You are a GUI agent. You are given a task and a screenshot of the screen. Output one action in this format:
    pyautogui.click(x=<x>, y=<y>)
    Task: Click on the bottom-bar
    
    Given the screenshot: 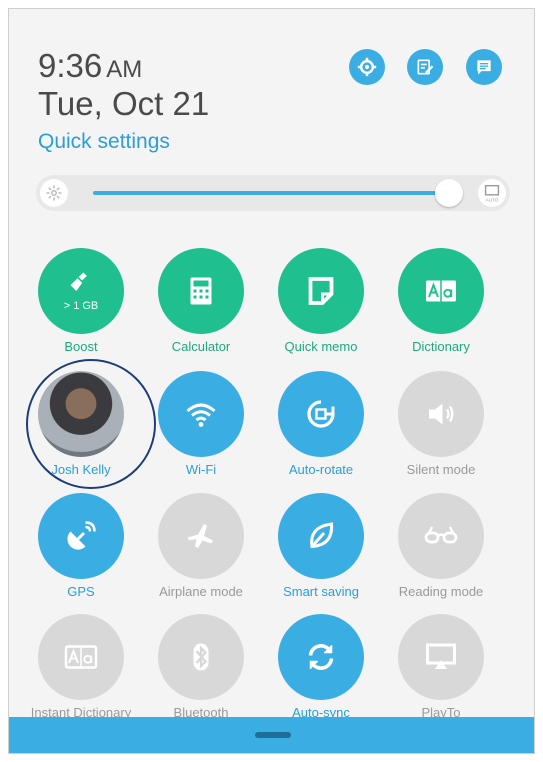 What is the action you would take?
    pyautogui.click(x=271, y=735)
    